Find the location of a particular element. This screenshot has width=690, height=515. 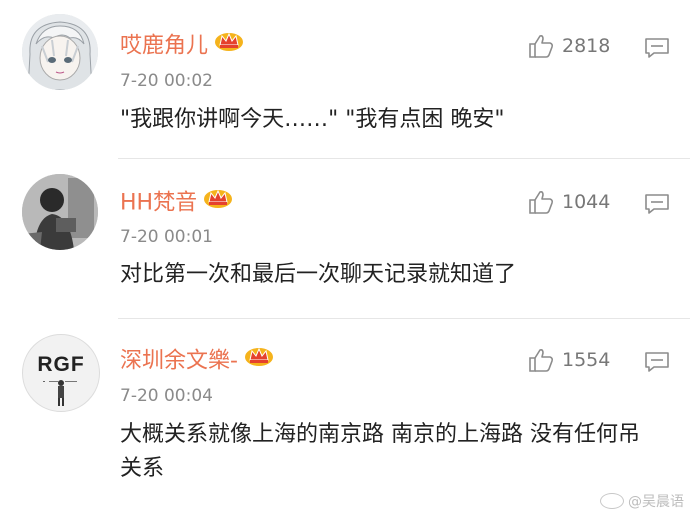

like-count: 1044 is located at coordinates (586, 202).